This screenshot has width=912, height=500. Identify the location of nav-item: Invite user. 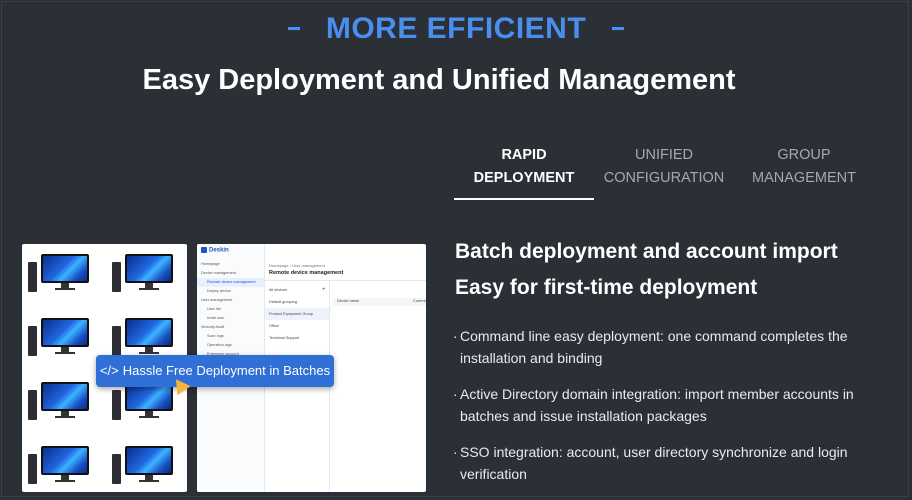
(216, 318).